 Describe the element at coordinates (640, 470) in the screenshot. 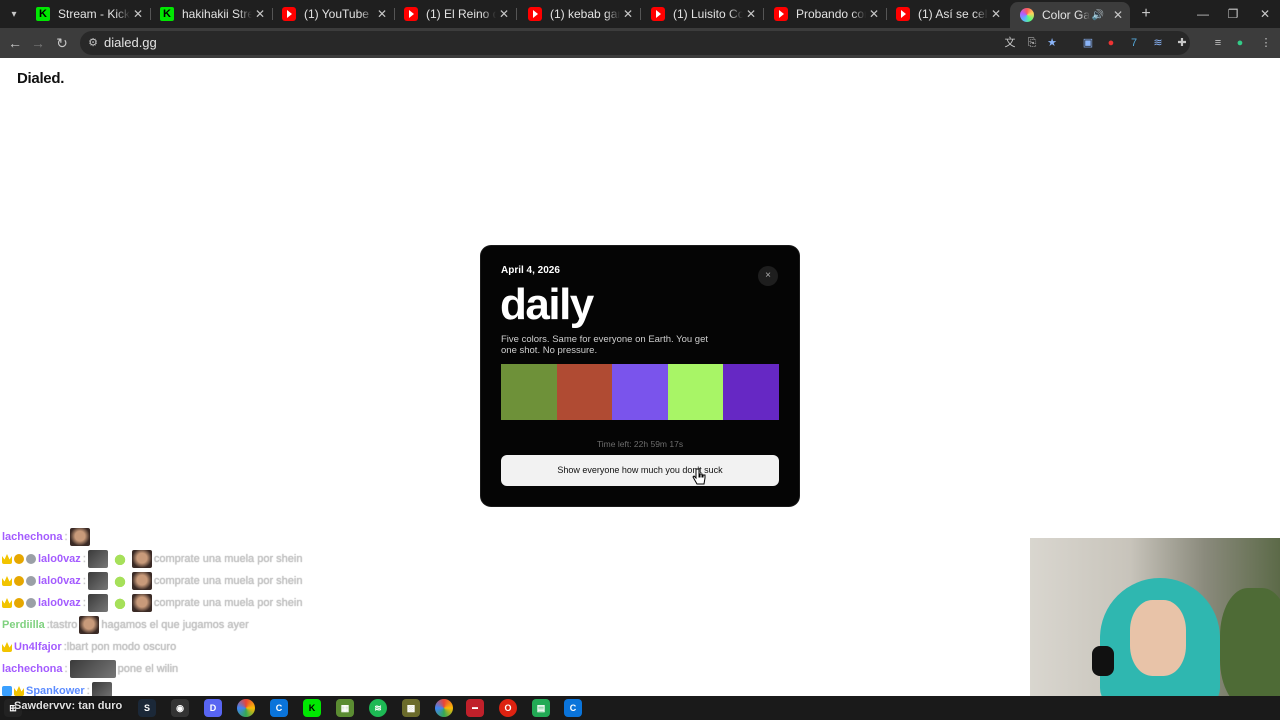

I see `share-result-button: Show everyone how much you don't suck` at that location.